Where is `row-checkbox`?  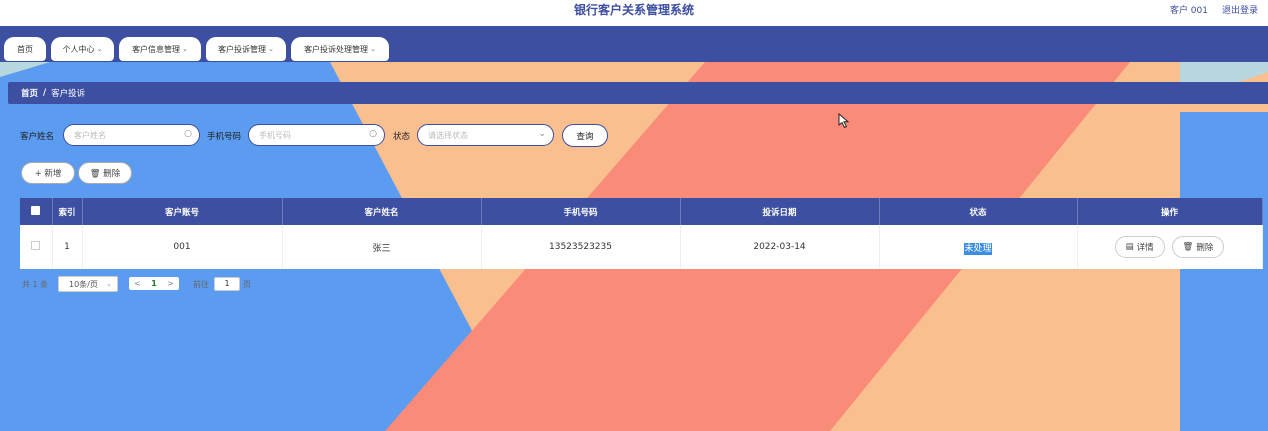 row-checkbox is located at coordinates (36, 245).